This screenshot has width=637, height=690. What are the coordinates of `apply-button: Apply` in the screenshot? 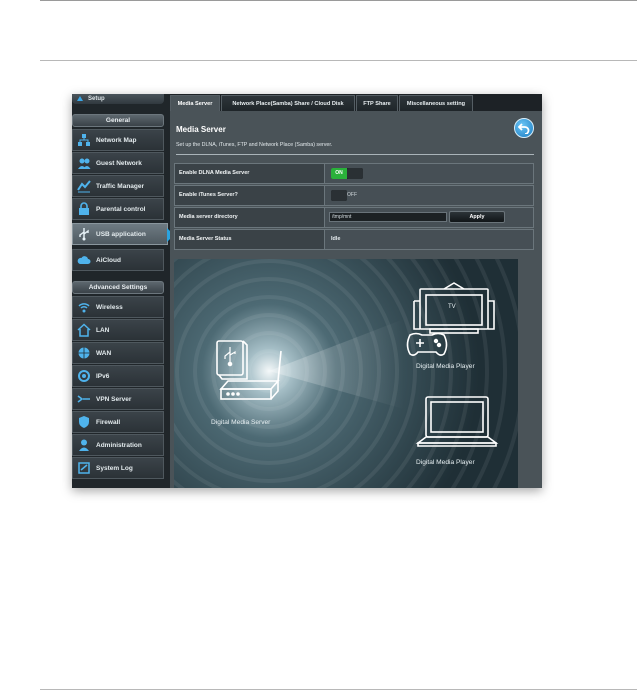 It's located at (477, 217).